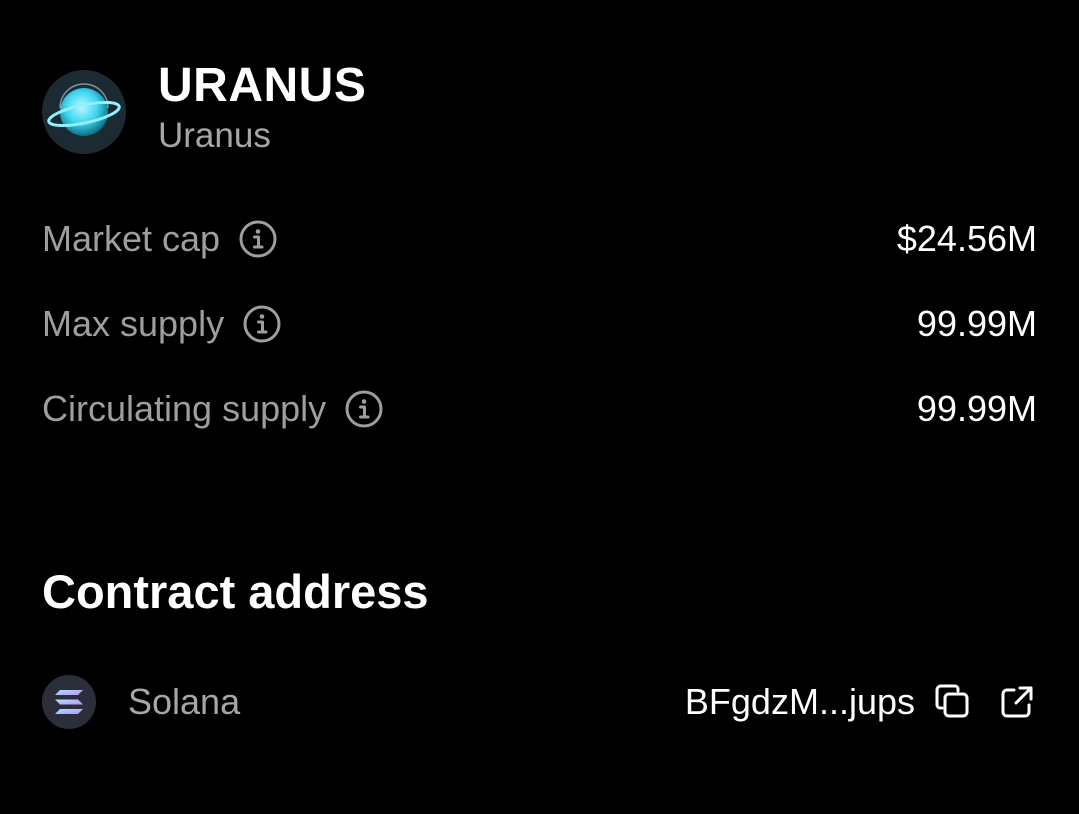  What do you see at coordinates (214, 135) in the screenshot?
I see `token-name: Uranus` at bounding box center [214, 135].